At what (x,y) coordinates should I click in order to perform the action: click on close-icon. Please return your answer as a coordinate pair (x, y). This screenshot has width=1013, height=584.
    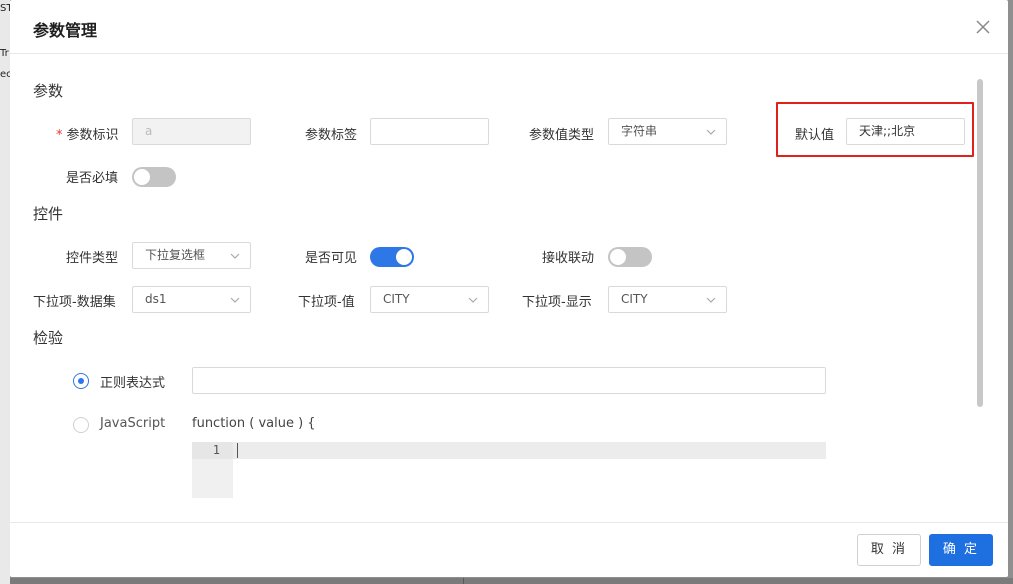
    Looking at the image, I should click on (983, 27).